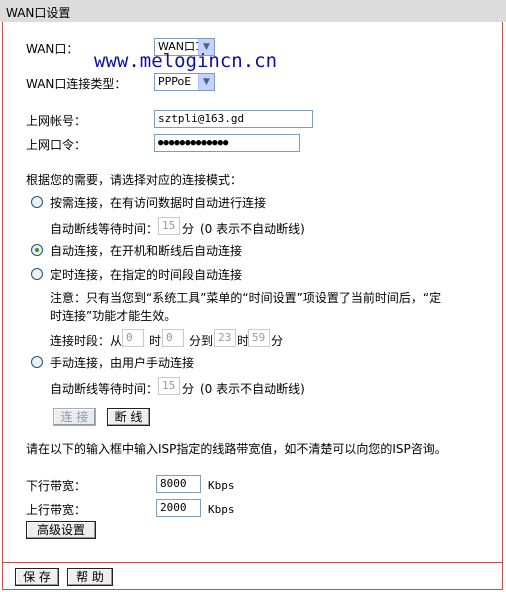  I want to click on period-to-hour: 23, so click(225, 338).